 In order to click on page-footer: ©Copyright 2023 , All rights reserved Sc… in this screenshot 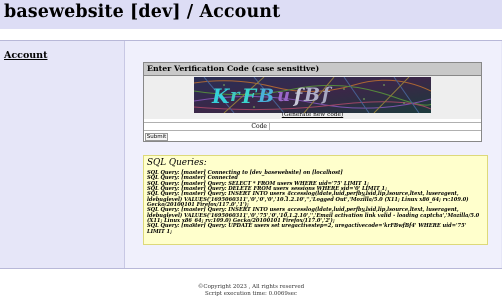, I will do `click(251, 291)`.